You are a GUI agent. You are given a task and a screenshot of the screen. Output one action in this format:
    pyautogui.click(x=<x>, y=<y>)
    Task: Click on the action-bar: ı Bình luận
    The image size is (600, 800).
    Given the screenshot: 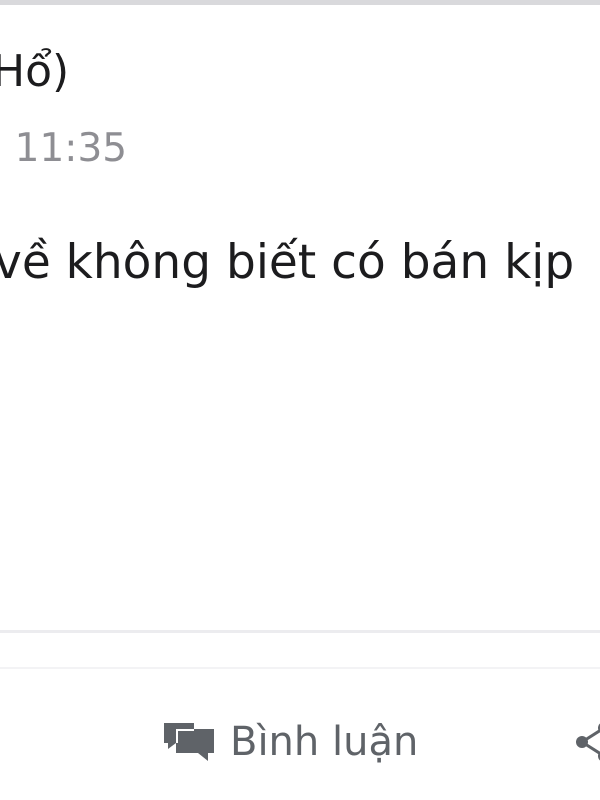 What is the action you would take?
    pyautogui.click(x=300, y=743)
    